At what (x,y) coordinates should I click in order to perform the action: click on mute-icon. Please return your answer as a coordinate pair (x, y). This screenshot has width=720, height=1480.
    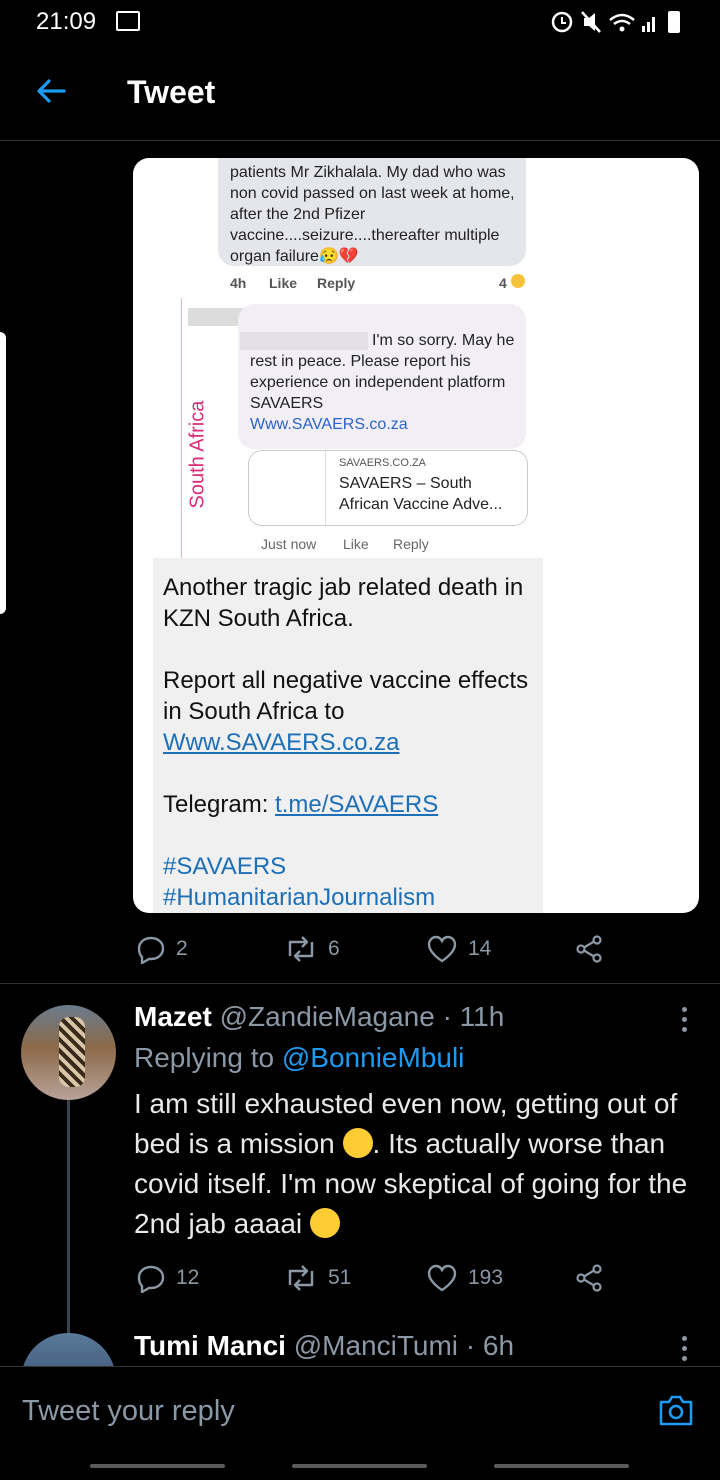
    Looking at the image, I should click on (591, 22).